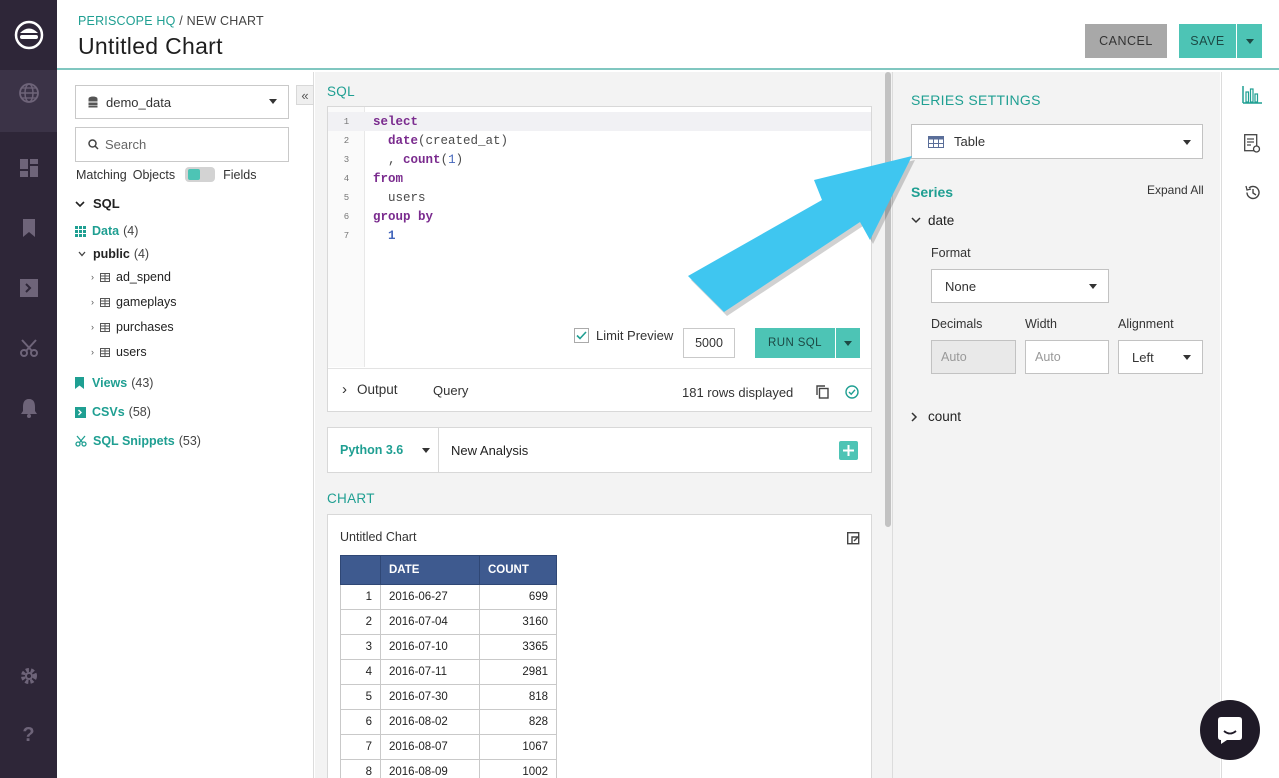 The height and width of the screenshot is (778, 1279). I want to click on run-options-button, so click(848, 343).